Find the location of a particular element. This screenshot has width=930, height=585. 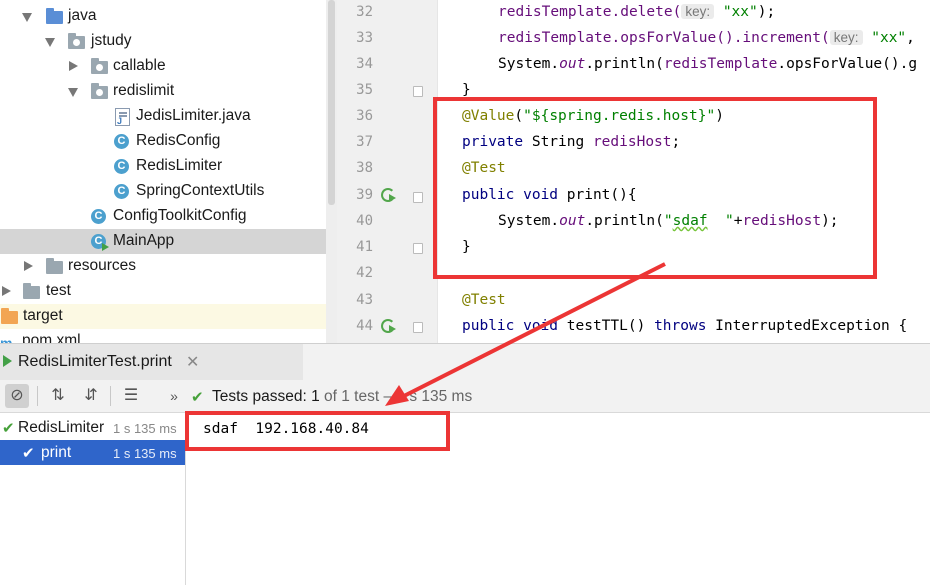

arrow-head is located at coordinates (397, 395).